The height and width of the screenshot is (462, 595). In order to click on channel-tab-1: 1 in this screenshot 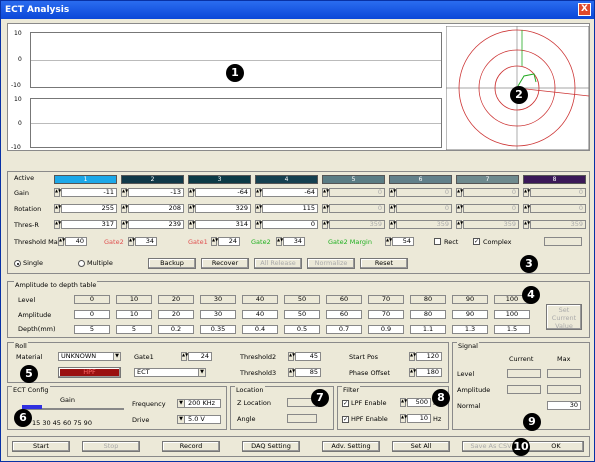, I will do `click(85, 179)`.